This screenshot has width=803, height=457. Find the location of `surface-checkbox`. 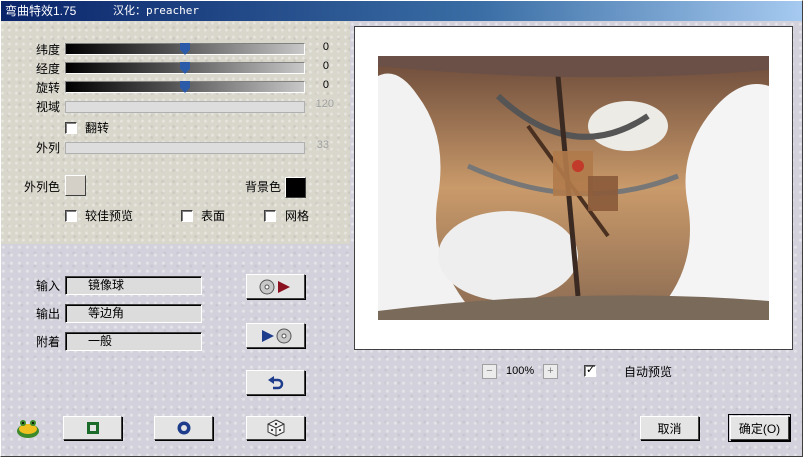

surface-checkbox is located at coordinates (187, 216).